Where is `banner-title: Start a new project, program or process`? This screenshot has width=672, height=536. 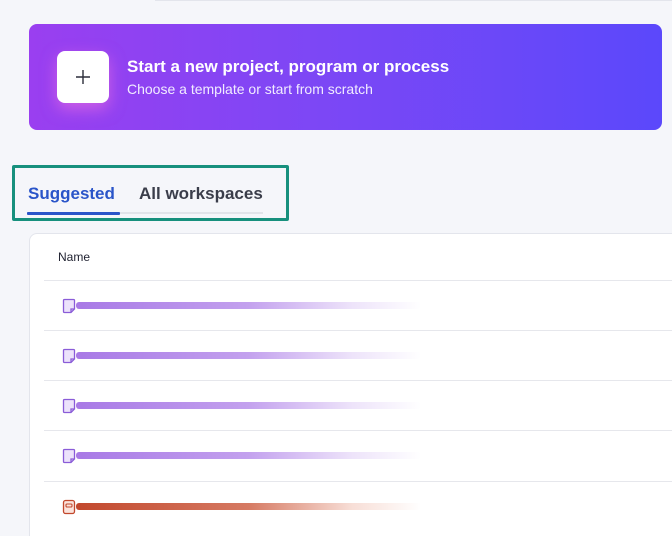 banner-title: Start a new project, program or process is located at coordinates (288, 66).